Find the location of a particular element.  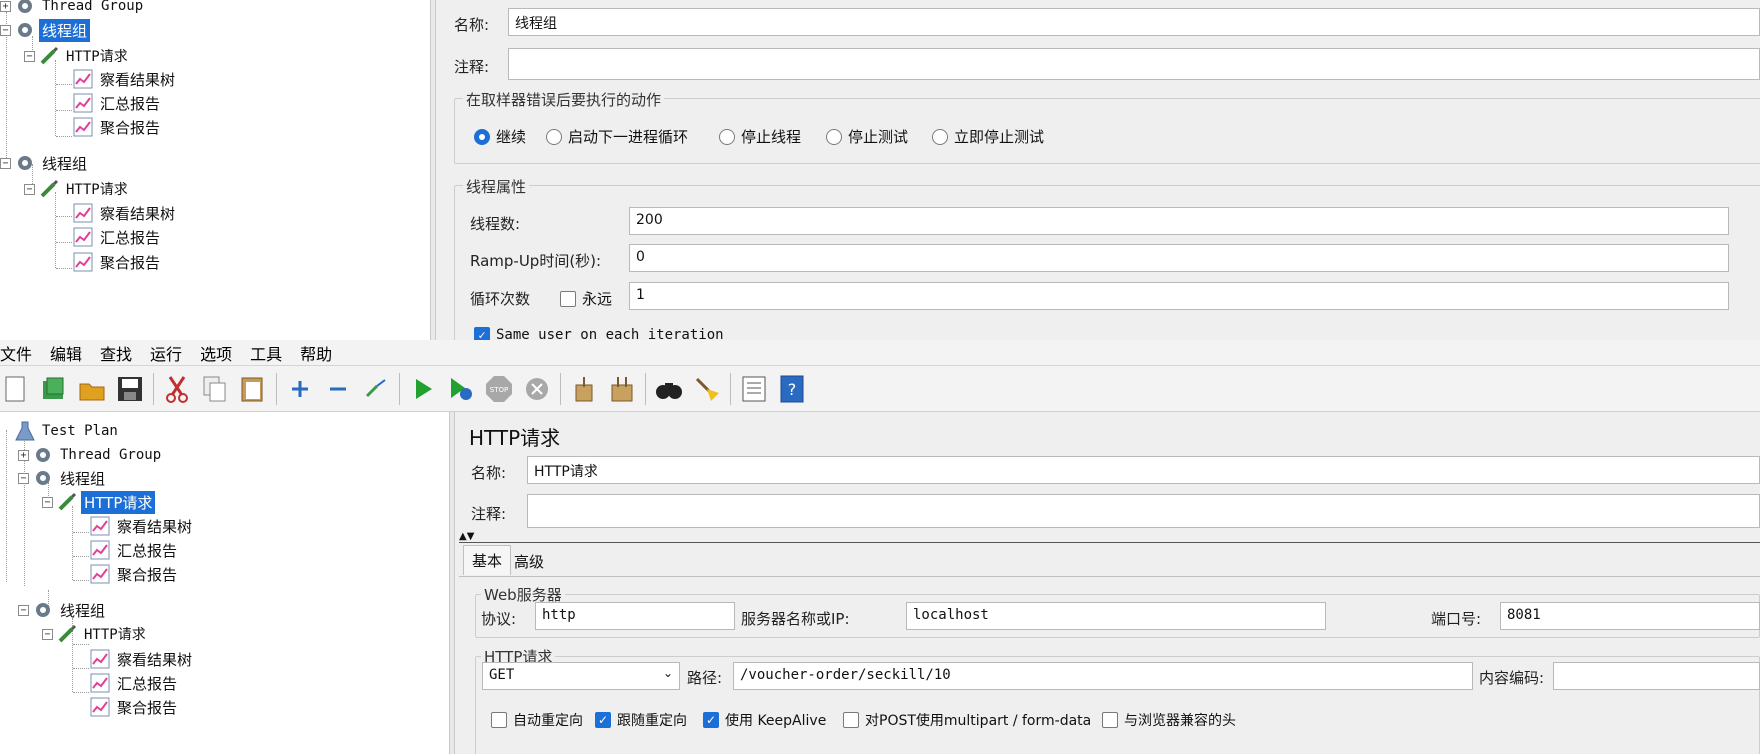

radio-stop-test-now: 立即停止测试 is located at coordinates (988, 136).